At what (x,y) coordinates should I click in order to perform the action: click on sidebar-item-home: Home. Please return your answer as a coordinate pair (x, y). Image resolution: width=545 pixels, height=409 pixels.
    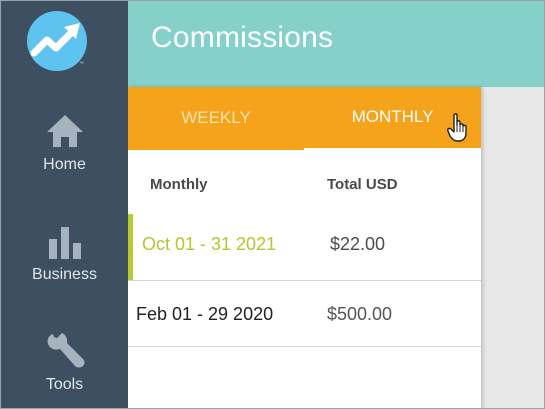
    Looking at the image, I should click on (64, 143).